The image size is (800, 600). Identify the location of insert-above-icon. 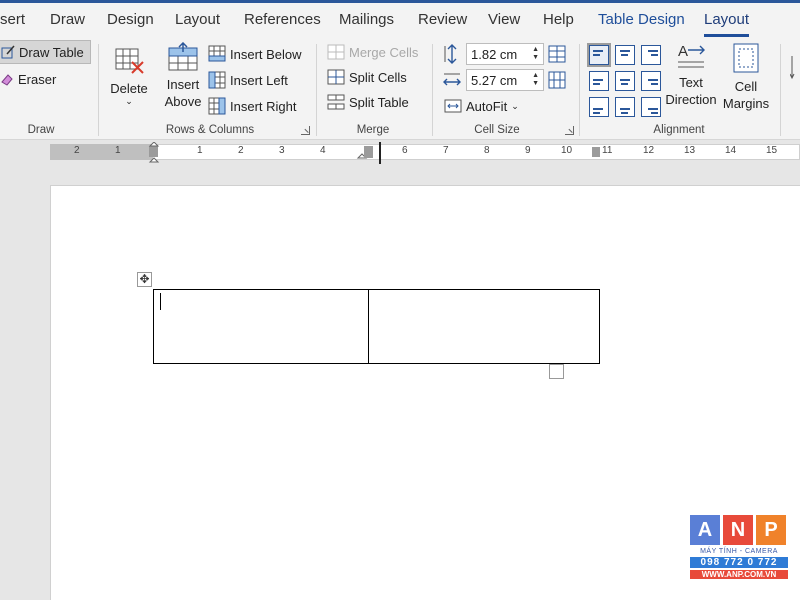
(183, 56).